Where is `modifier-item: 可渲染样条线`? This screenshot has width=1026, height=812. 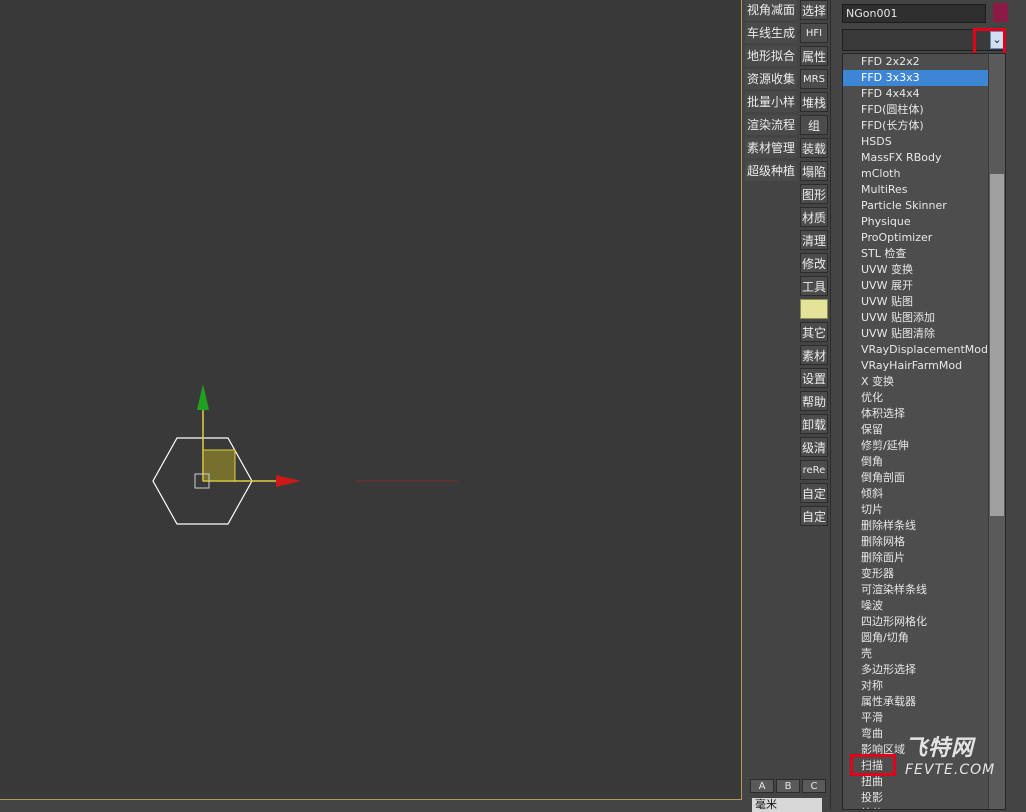 modifier-item: 可渲染样条线 is located at coordinates (924, 590).